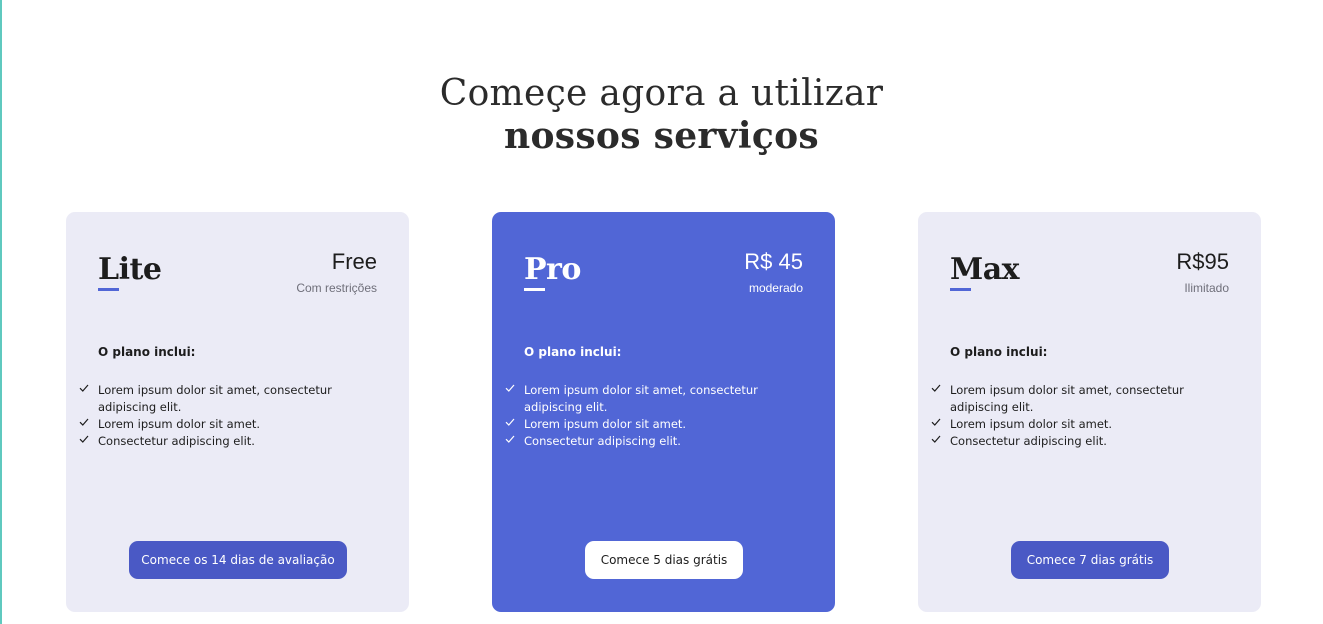 This screenshot has width=1323, height=624. What do you see at coordinates (773, 261) in the screenshot?
I see `plan-price: R$ 45` at bounding box center [773, 261].